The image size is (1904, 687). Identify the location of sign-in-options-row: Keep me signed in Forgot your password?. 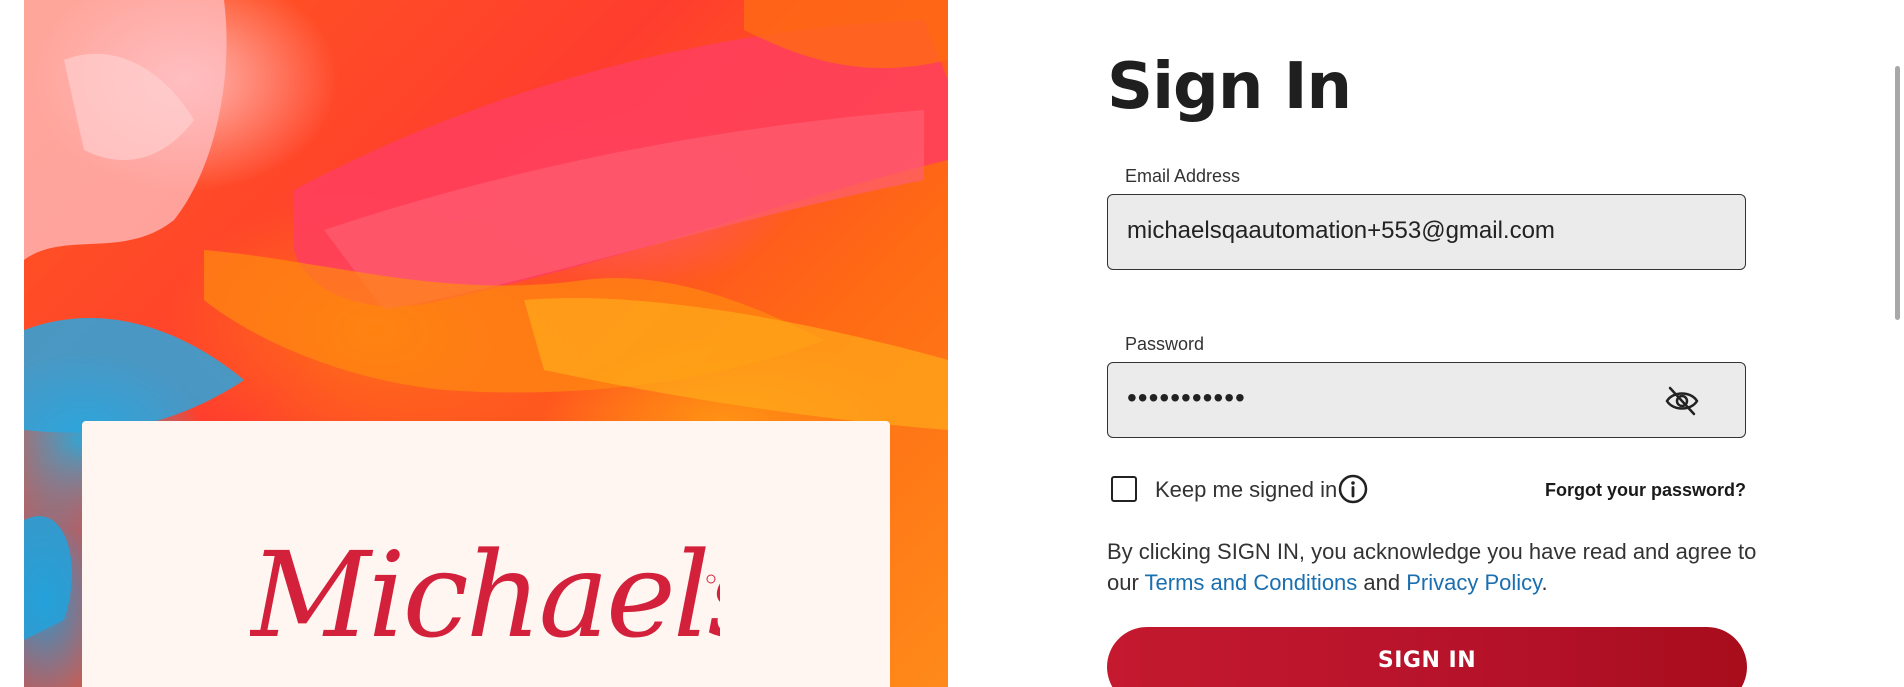
(1426, 489).